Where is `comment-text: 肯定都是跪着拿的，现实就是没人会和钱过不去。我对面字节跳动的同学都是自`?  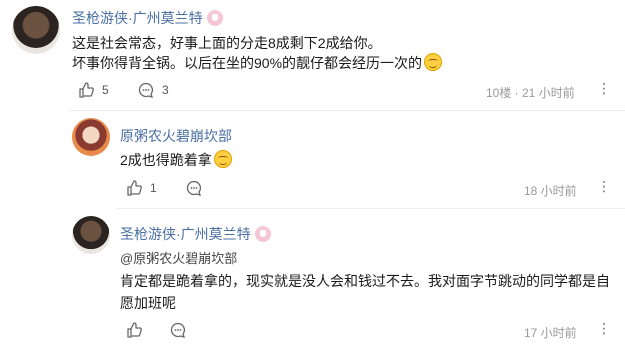
comment-text: 肯定都是跪着拿的，现实就是没人会和钱过不去。我对面字节跳动的同学都是自 is located at coordinates (365, 281).